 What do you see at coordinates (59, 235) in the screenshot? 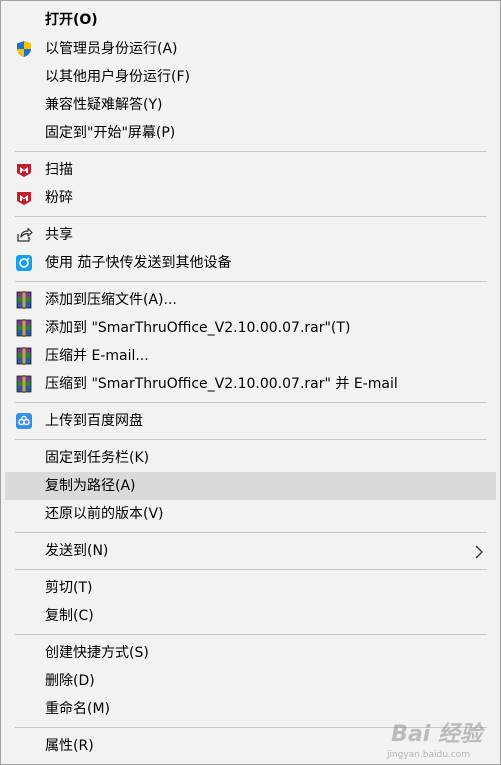
I see `menu-item-label: 共享` at bounding box center [59, 235].